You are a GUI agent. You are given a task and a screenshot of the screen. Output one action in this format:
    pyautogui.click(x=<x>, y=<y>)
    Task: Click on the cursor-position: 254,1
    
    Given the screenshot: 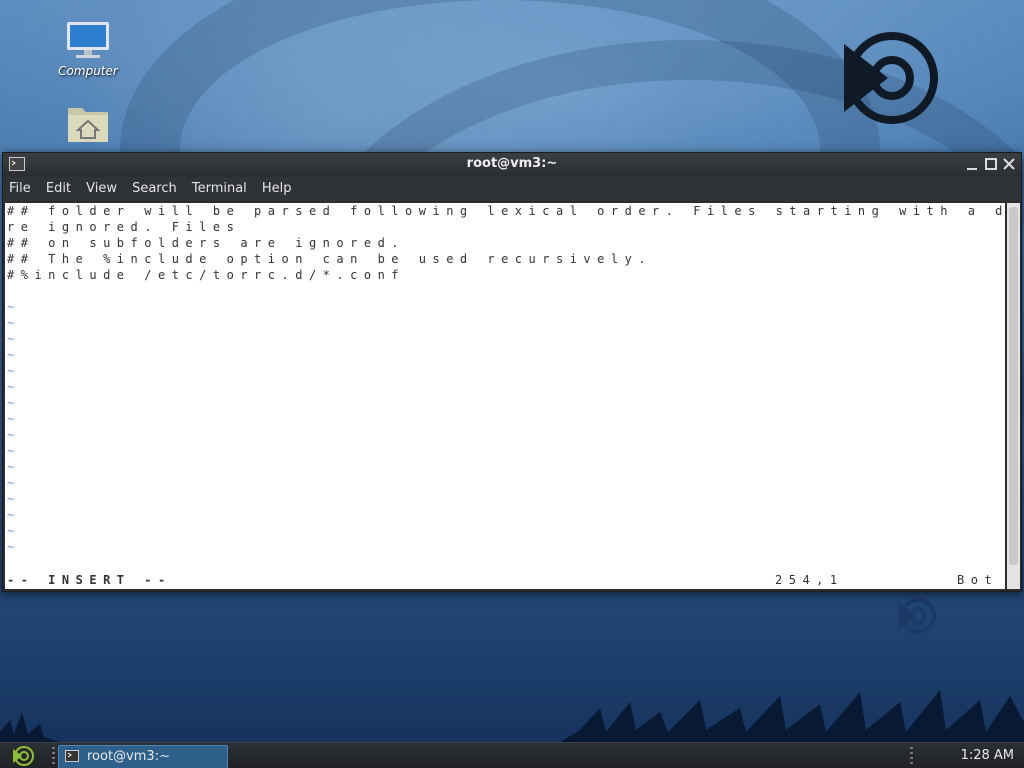 What is the action you would take?
    pyautogui.click(x=809, y=580)
    